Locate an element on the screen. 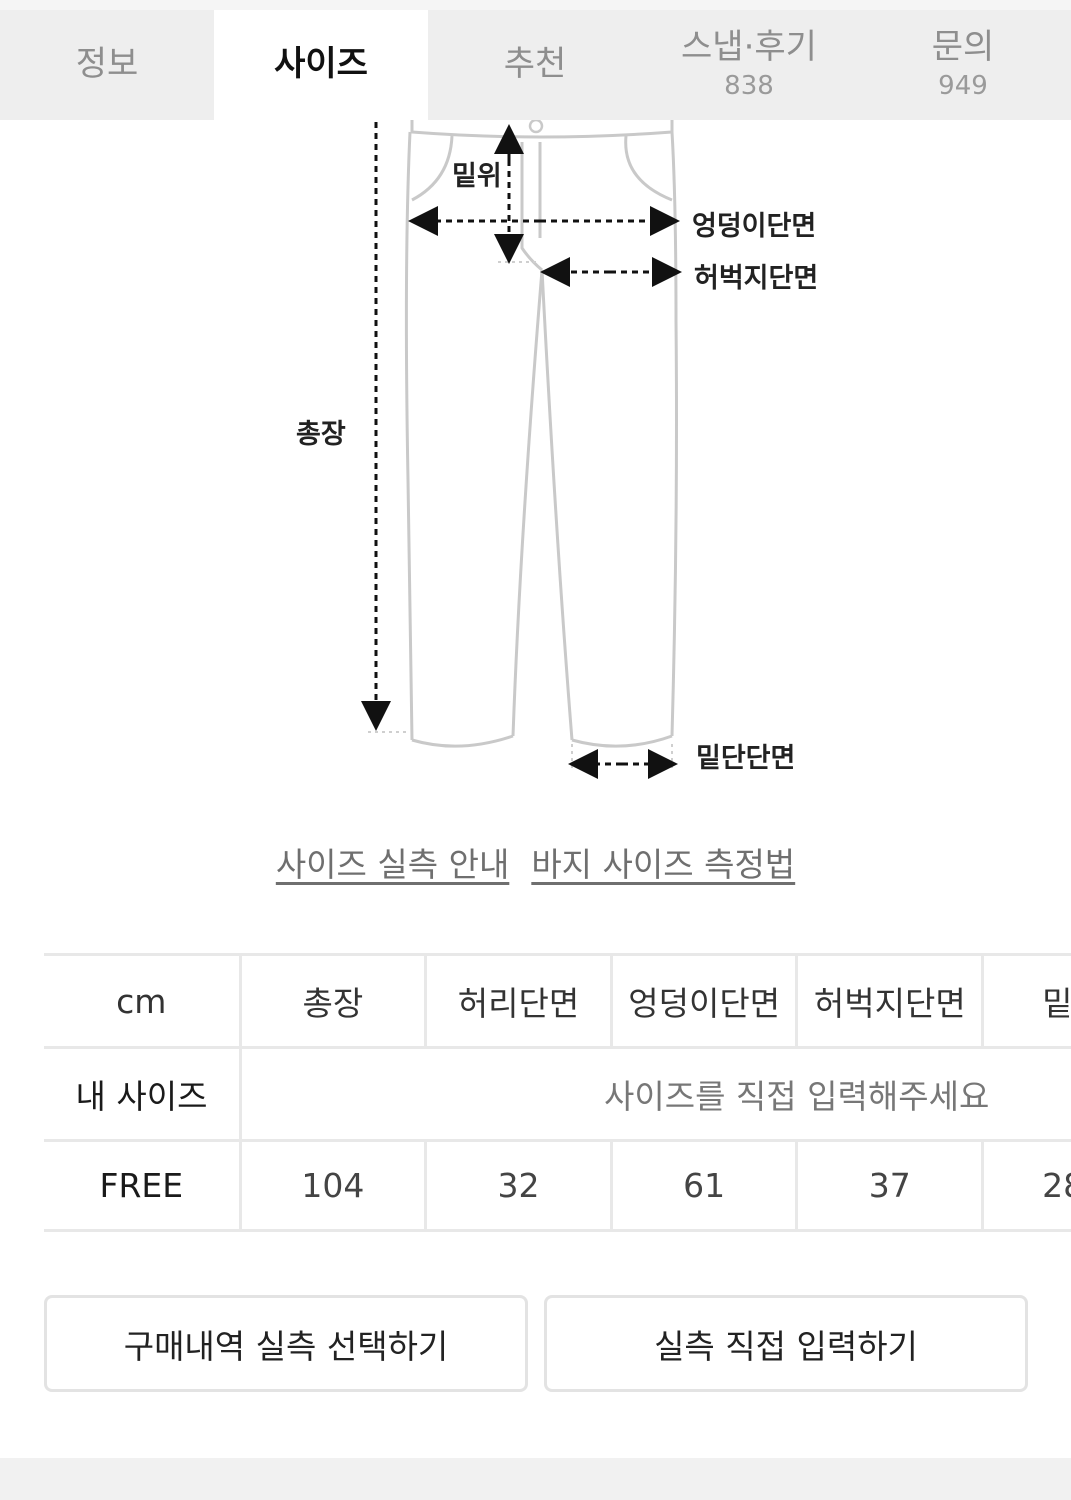 Image resolution: width=1071 pixels, height=1500 pixels. tab-count: 949 is located at coordinates (963, 85).